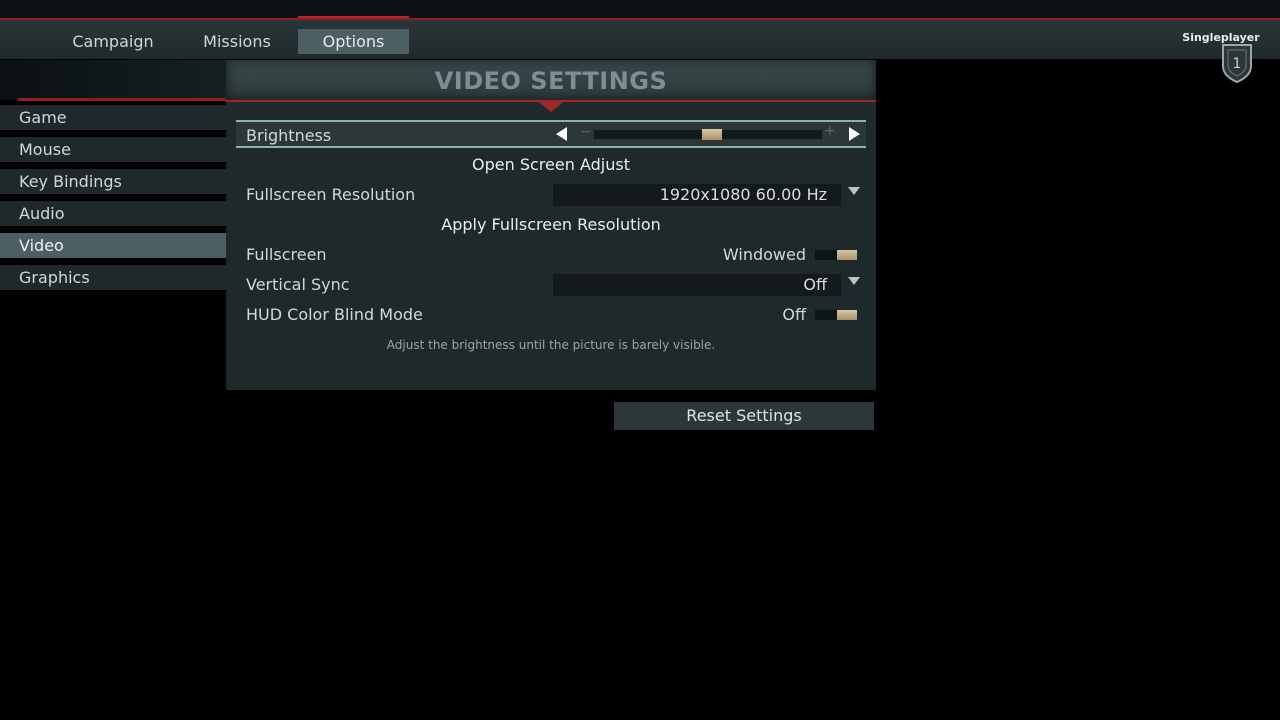 This screenshot has height=720, width=1280. I want to click on panel-header: VIDEO SETTINGS, so click(551, 80).